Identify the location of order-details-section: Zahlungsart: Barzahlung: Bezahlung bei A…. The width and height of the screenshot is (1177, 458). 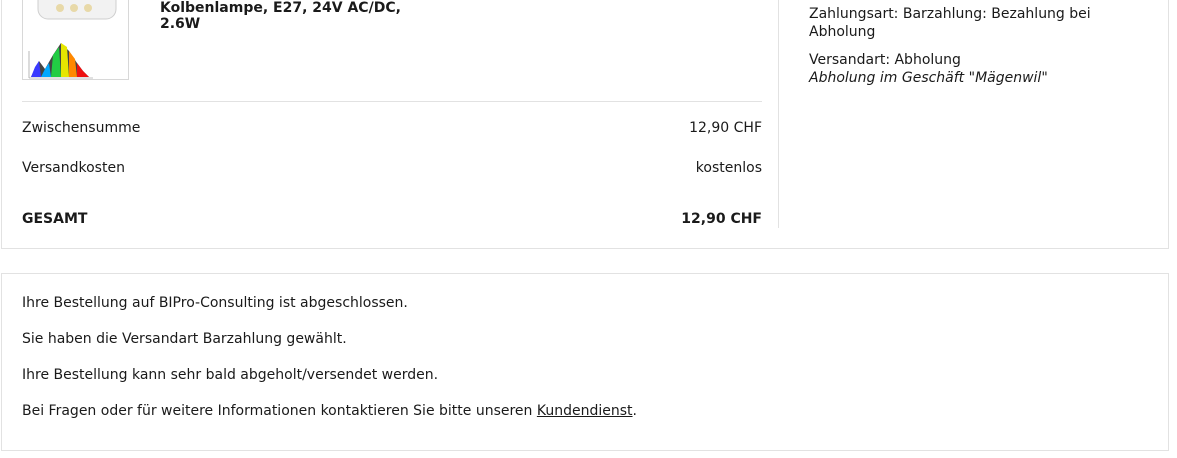
(969, 46).